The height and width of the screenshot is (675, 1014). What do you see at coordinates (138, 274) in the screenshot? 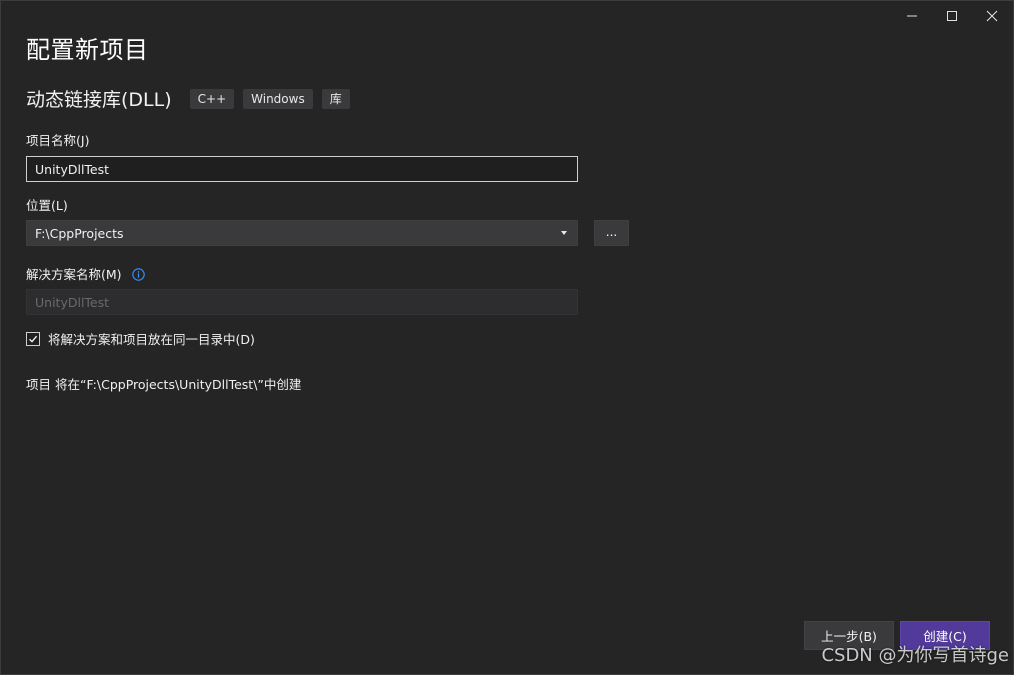
I see `info-icon` at bounding box center [138, 274].